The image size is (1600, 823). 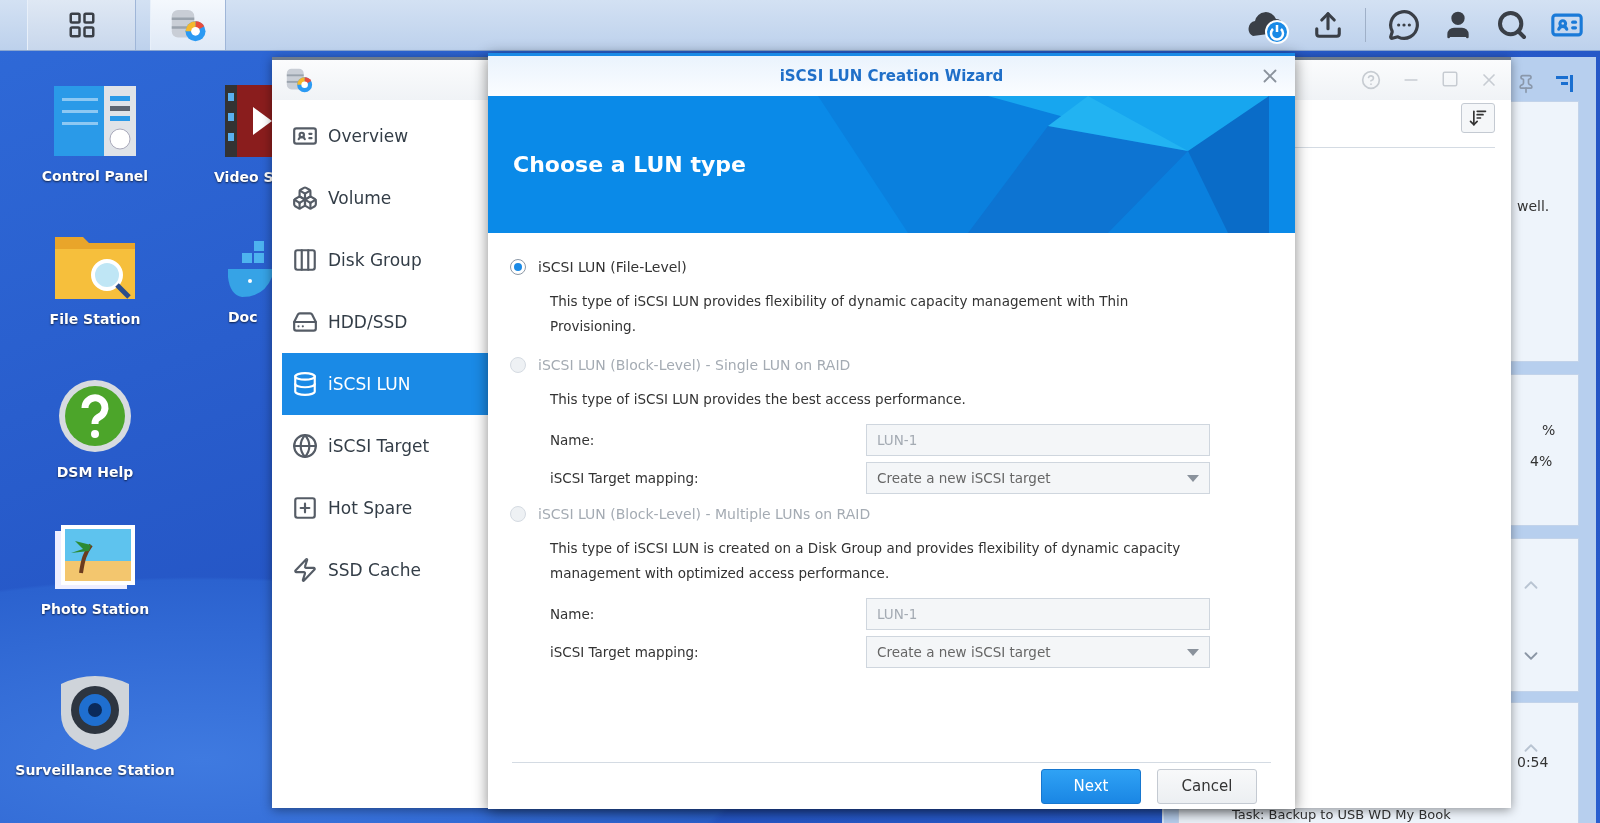 I want to click on cancel-button: Cancel, so click(x=1207, y=786).